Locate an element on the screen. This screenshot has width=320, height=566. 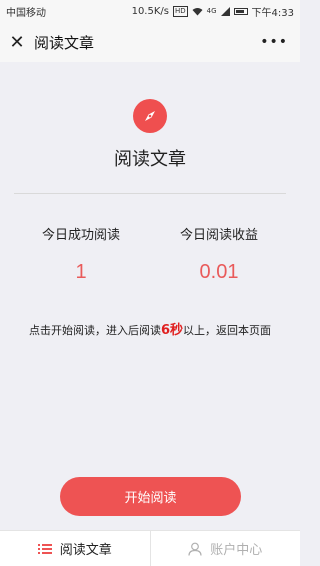
instruction-suffix: 以上，返回本页面 is located at coordinates (227, 330).